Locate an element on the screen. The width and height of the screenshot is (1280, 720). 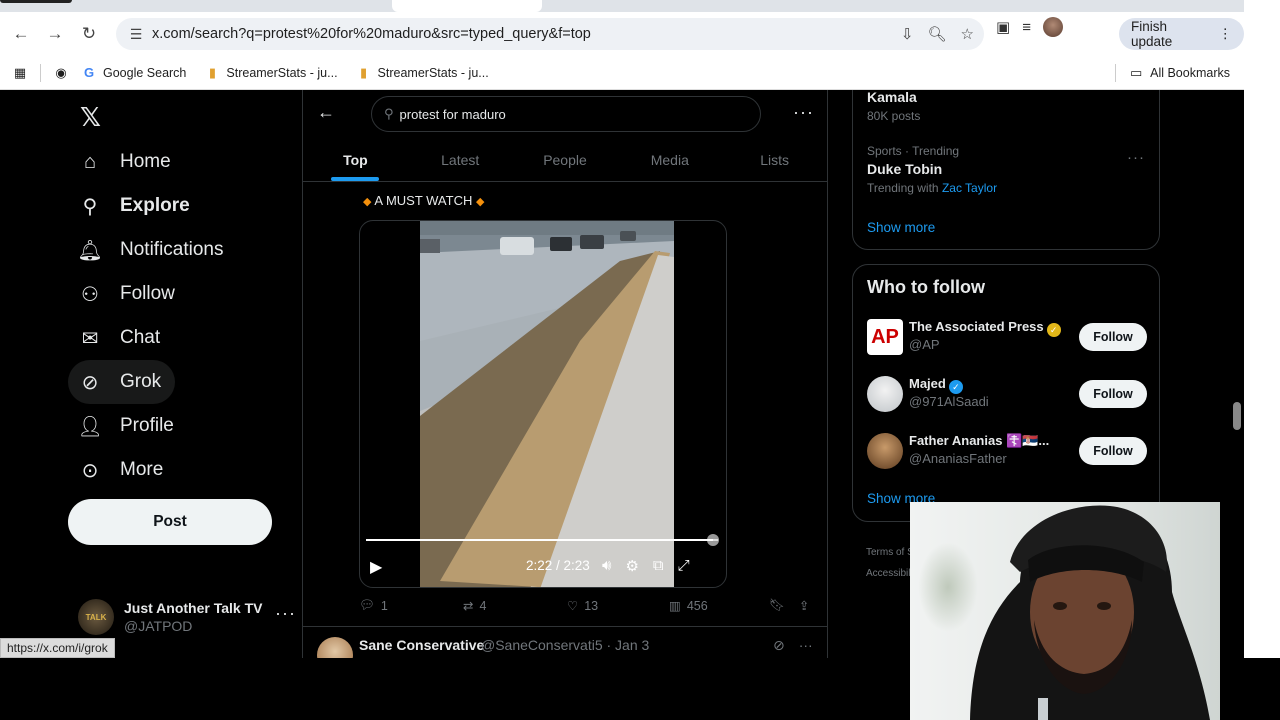
browser-tab-active is located at coordinates (467, 6).